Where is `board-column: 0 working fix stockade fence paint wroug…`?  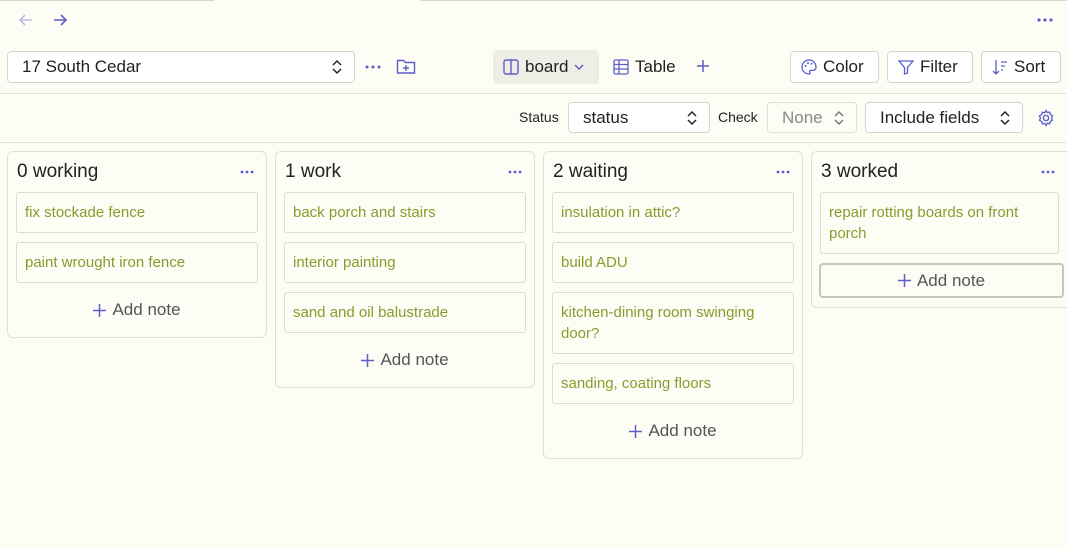 board-column: 0 working fix stockade fence paint wroug… is located at coordinates (137, 244).